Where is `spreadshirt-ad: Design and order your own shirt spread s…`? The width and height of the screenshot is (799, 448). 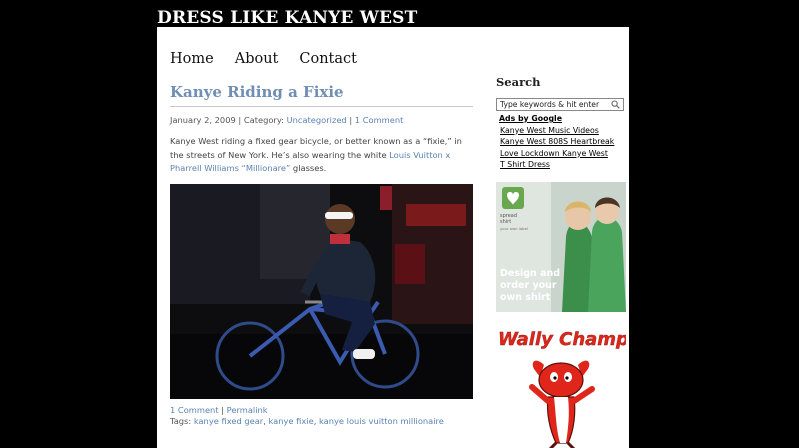 spreadshirt-ad: Design and order your own shirt spread s… is located at coordinates (561, 246).